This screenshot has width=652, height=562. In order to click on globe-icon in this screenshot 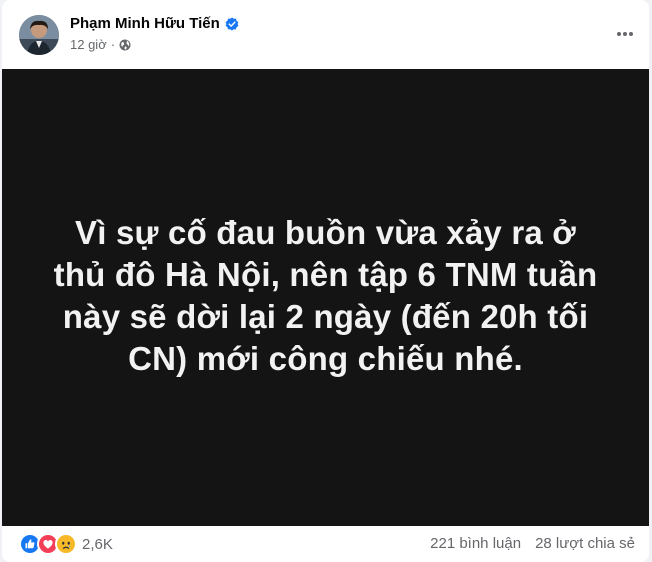, I will do `click(125, 45)`.